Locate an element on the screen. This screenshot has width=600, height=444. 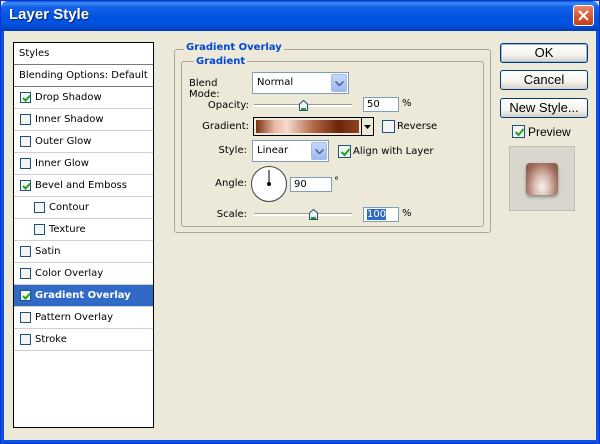
preview-label: Preview is located at coordinates (549, 132).